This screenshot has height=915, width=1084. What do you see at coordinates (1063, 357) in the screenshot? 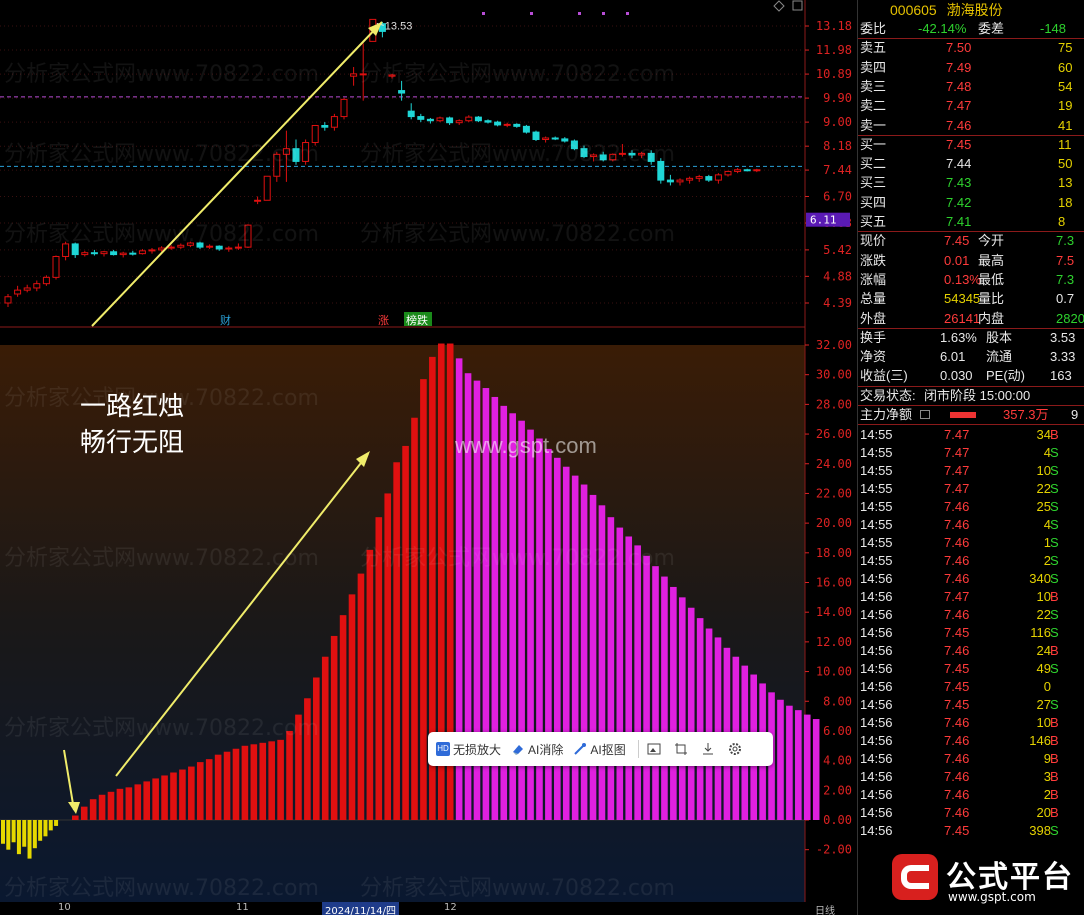
I see `stat-value: 3.33` at bounding box center [1063, 357].